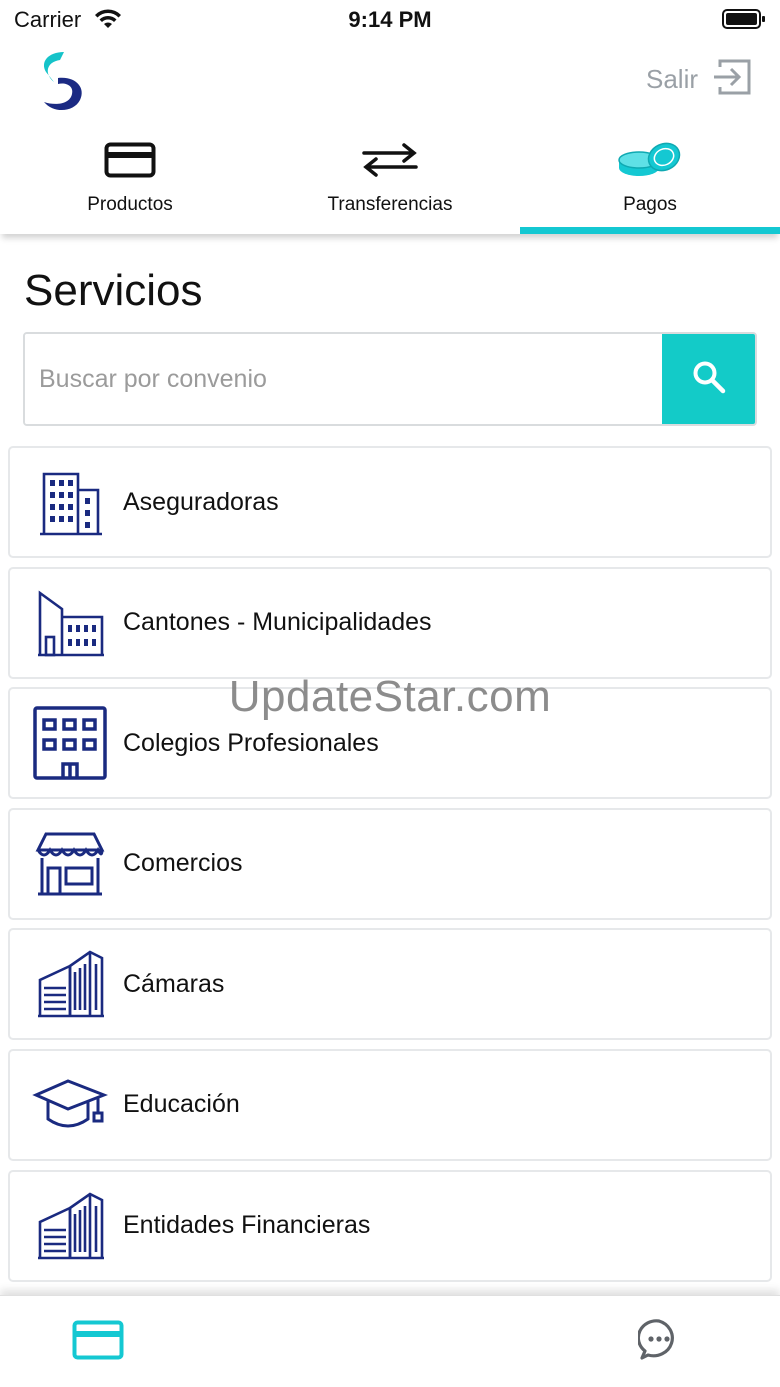 Image resolution: width=780 pixels, height=1387 pixels. I want to click on bottom-nav, so click(390, 1341).